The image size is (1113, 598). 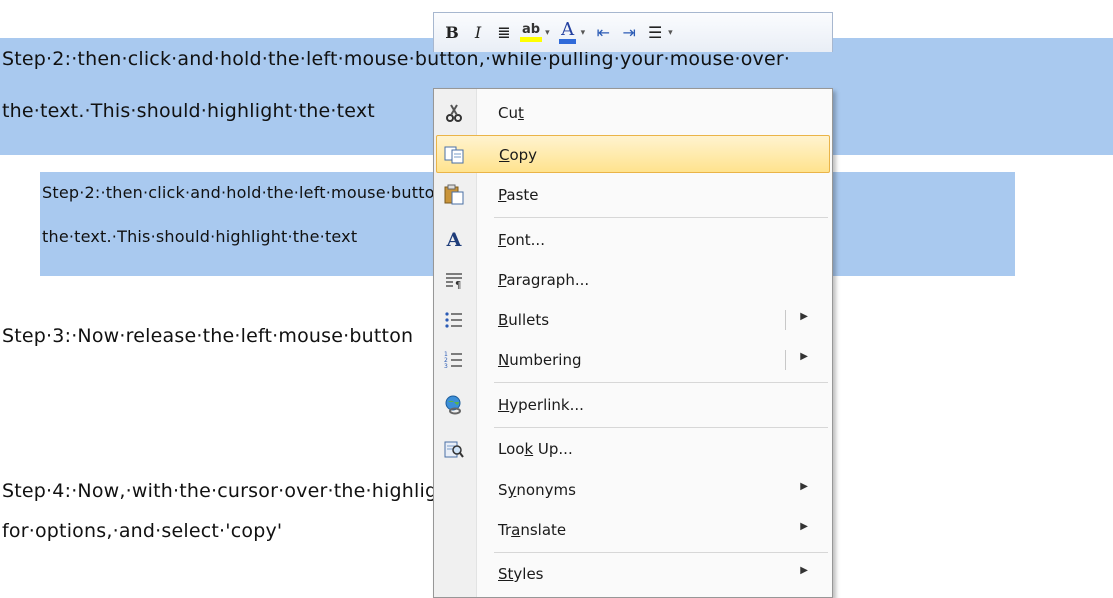 What do you see at coordinates (655, 33) in the screenshot?
I see `bullets-toolbar-icon: ☰` at bounding box center [655, 33].